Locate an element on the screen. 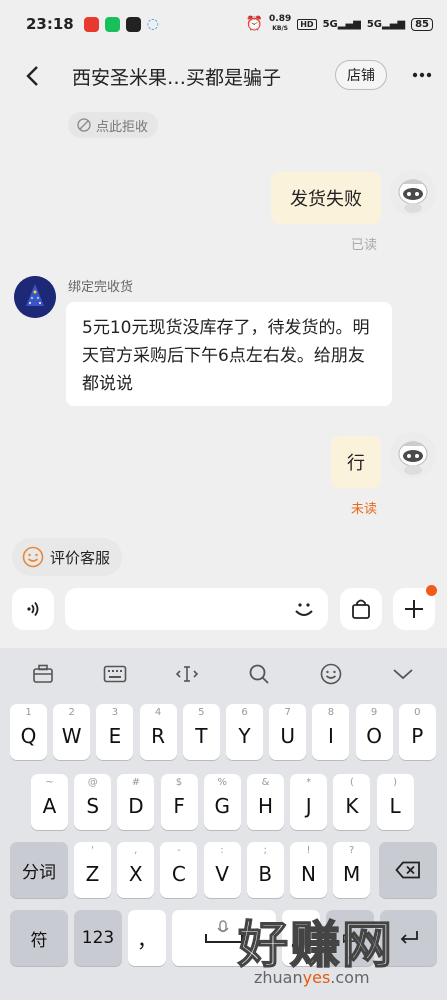 This screenshot has width=447, height=1000. toolbox-button is located at coordinates (43, 674).